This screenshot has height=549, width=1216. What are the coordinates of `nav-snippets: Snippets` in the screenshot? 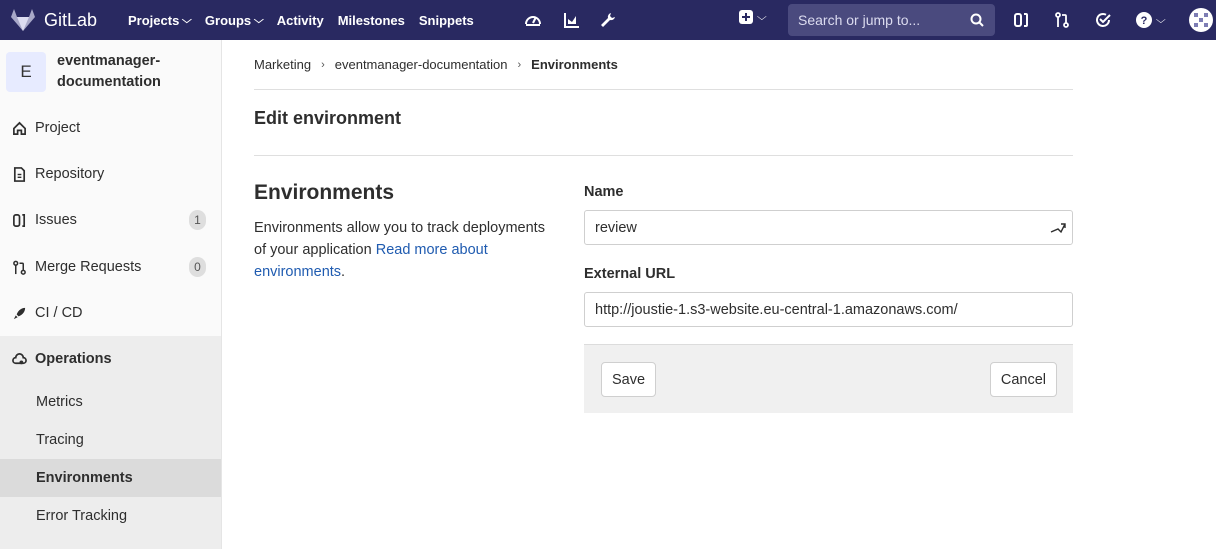 It's located at (446, 20).